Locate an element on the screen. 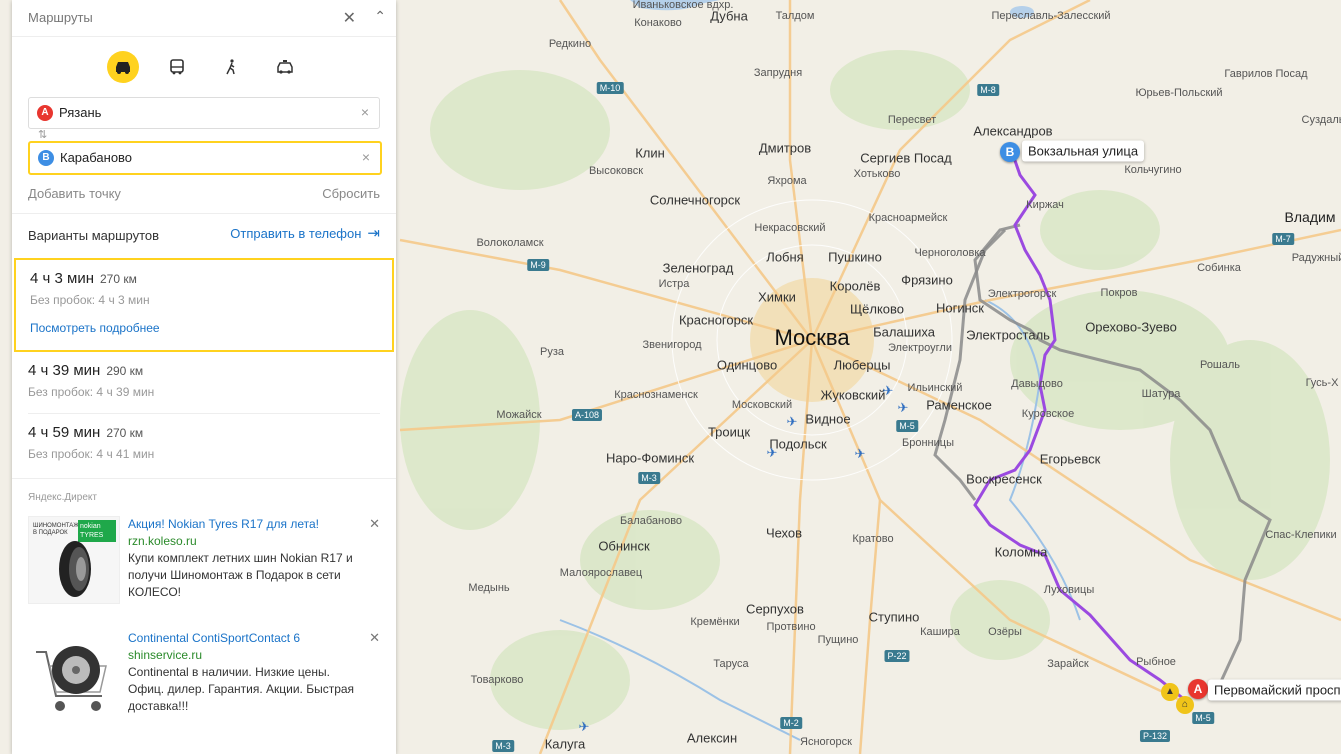 The width and height of the screenshot is (1341, 754). lock-icon: ▲ is located at coordinates (1170, 692).